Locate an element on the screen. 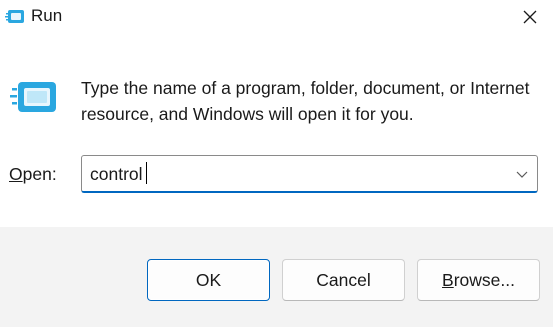 This screenshot has height=327, width=553. open-label-text: pen: is located at coordinates (39, 174).